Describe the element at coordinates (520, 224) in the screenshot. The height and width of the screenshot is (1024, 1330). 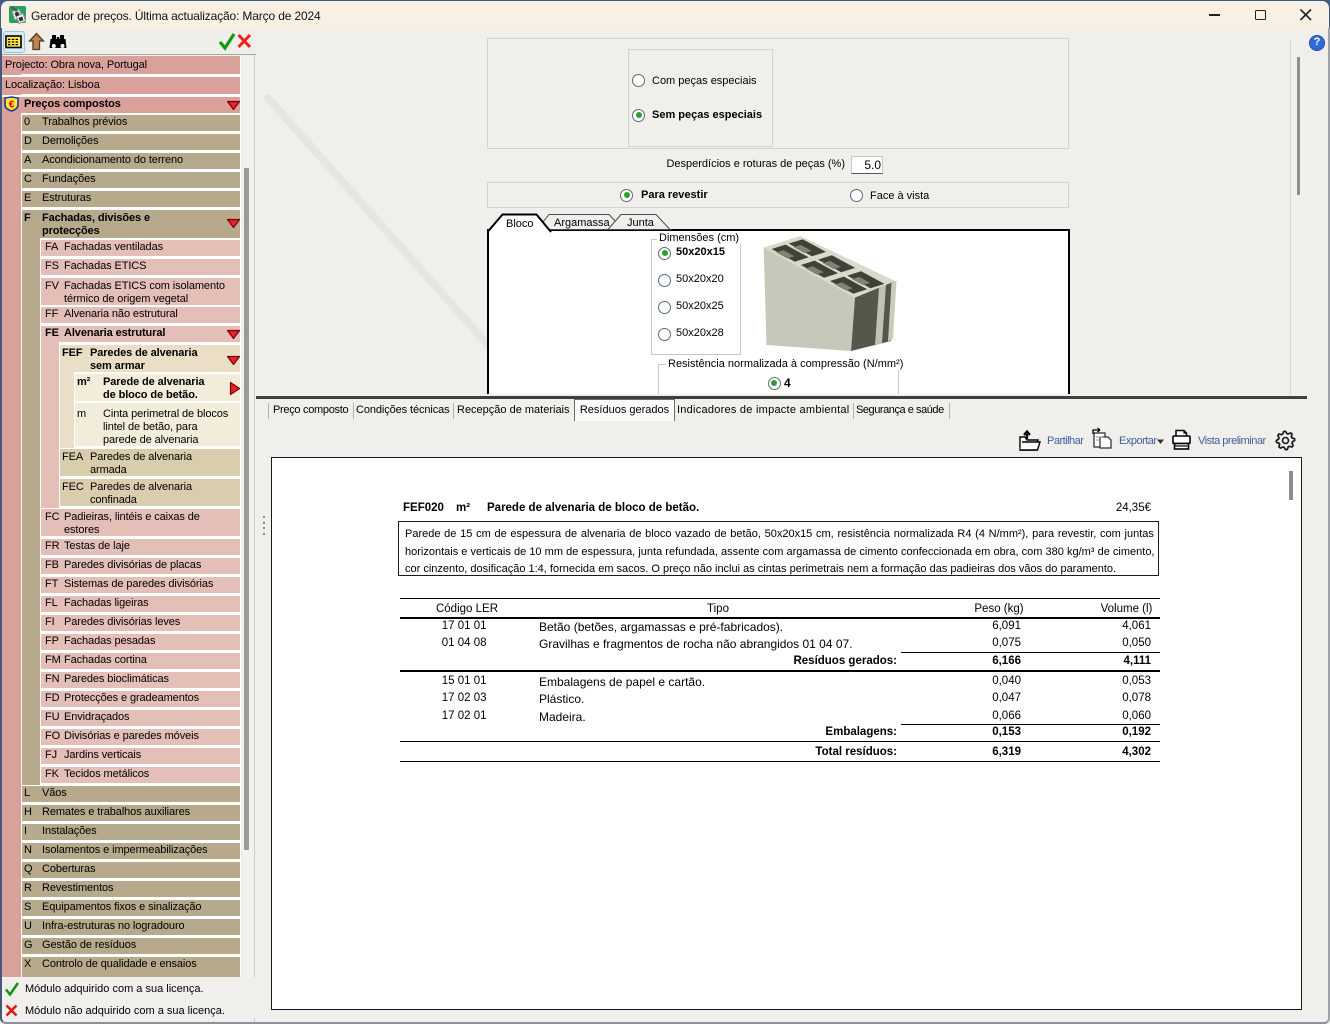
I see `svg-text: Bloco` at that location.